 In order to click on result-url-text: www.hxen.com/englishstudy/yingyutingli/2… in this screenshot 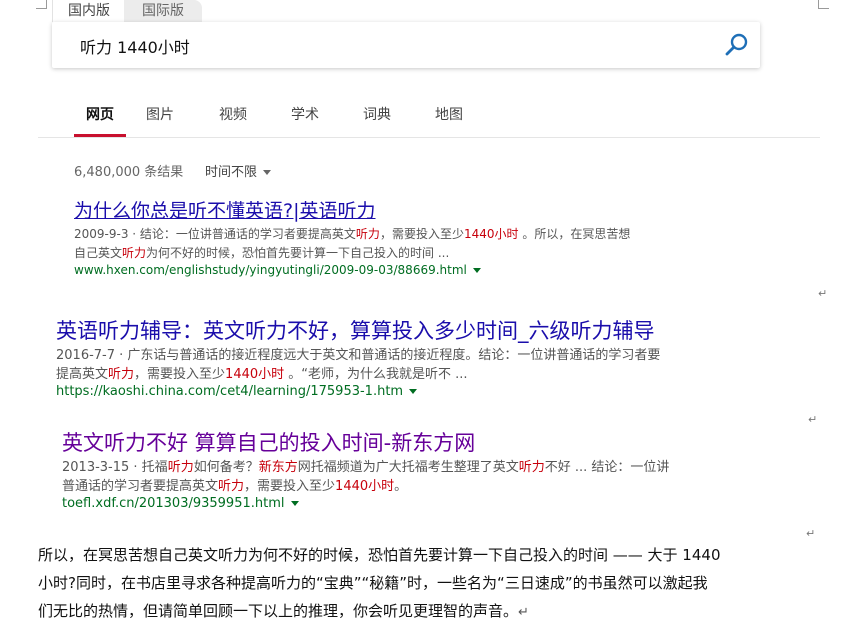, I will do `click(270, 270)`.